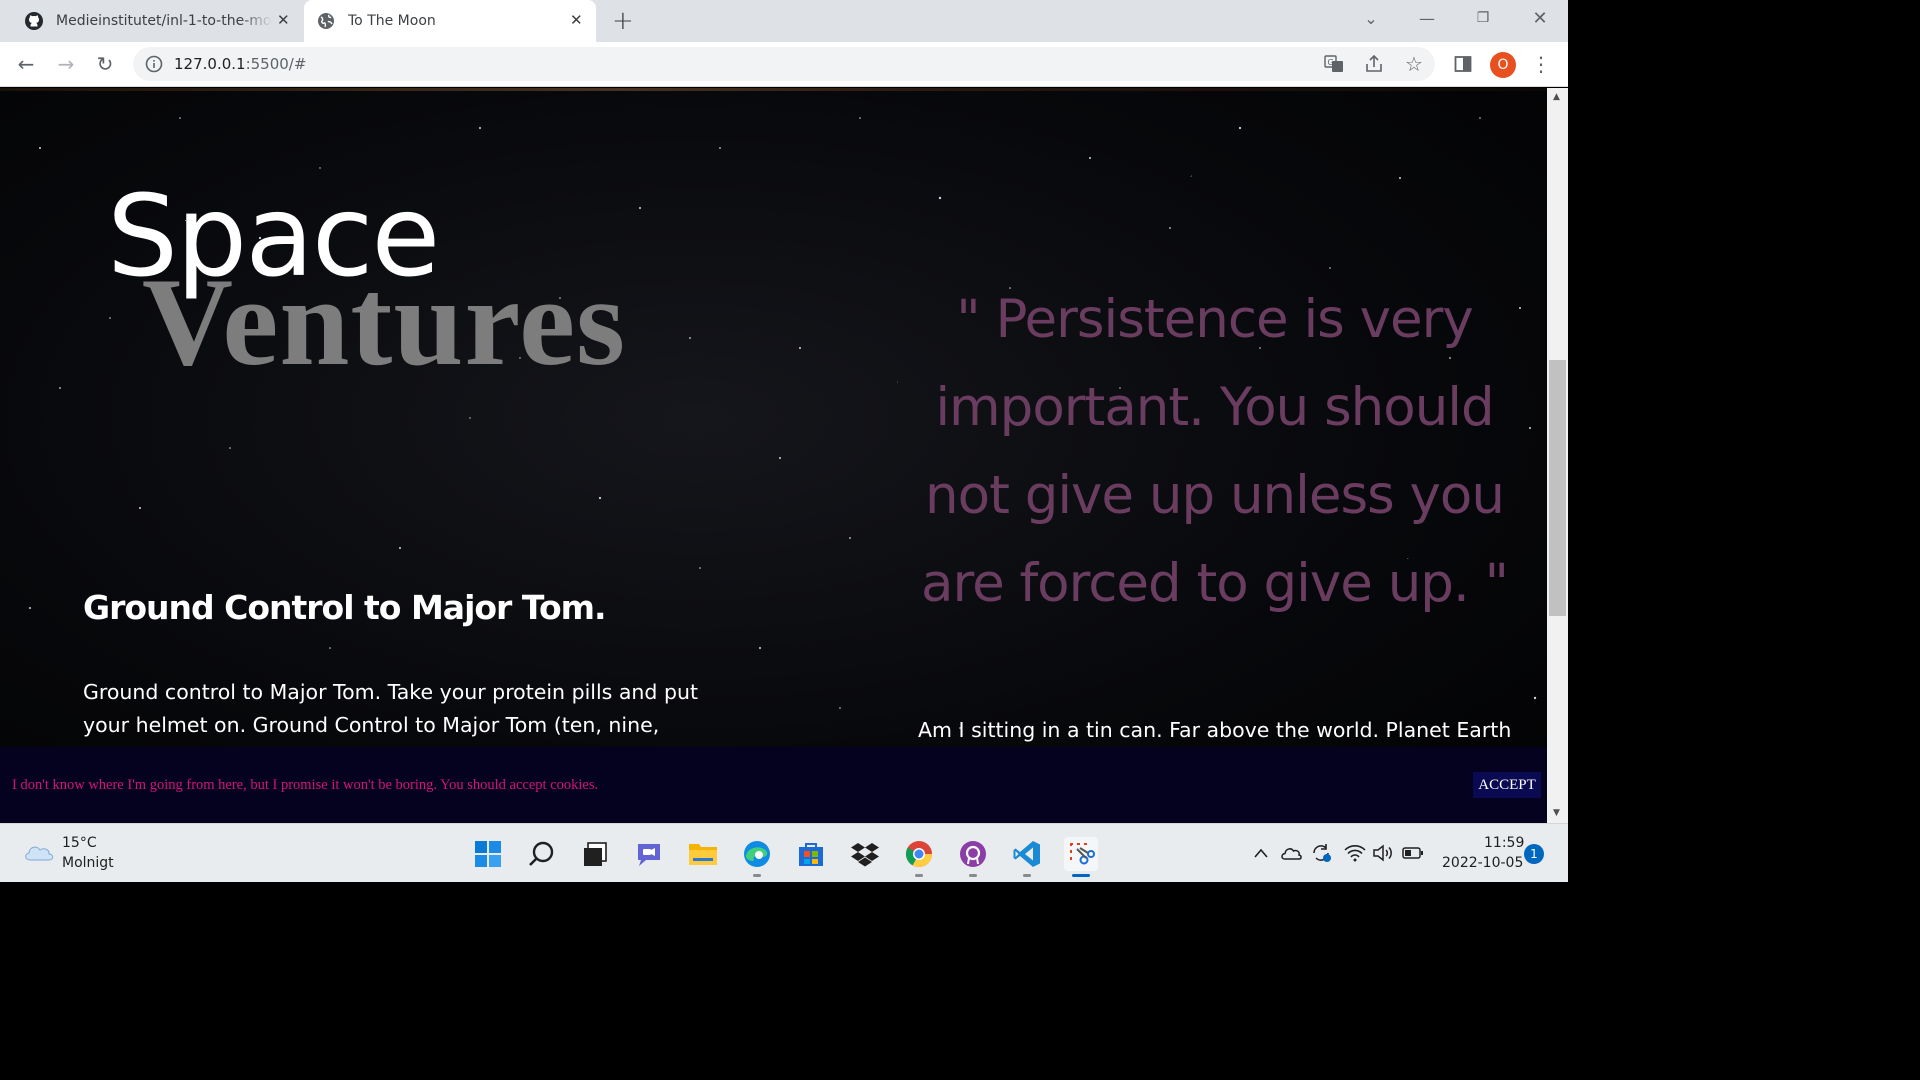 The width and height of the screenshot is (1920, 1080). Describe the element at coordinates (919, 854) in the screenshot. I see `chrome-icon` at that location.